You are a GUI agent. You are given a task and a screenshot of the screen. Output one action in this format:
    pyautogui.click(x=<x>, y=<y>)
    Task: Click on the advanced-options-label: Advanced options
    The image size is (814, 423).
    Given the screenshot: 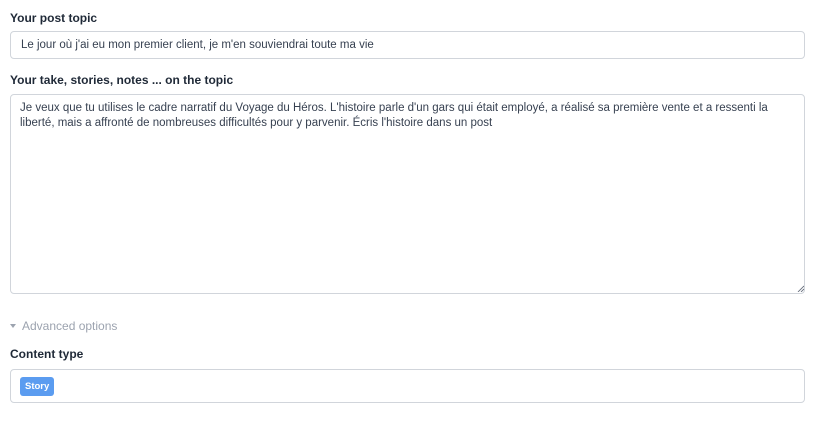 What is the action you would take?
    pyautogui.click(x=70, y=326)
    